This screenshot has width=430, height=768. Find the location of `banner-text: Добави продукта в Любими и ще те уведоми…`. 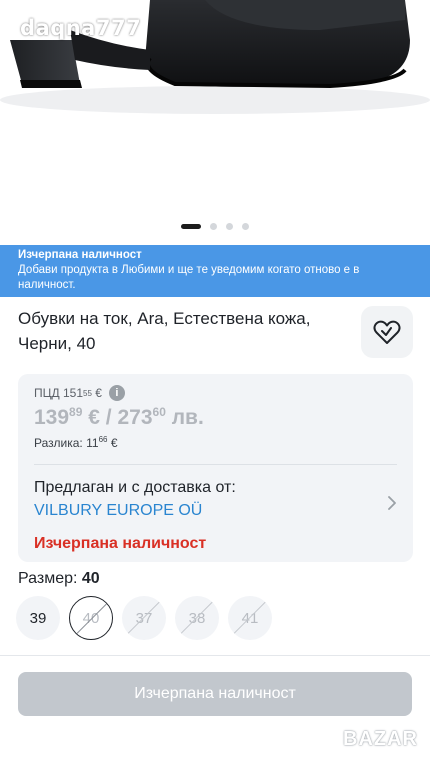

banner-text: Добави продукта в Любими и ще те уведоми… is located at coordinates (189, 277).